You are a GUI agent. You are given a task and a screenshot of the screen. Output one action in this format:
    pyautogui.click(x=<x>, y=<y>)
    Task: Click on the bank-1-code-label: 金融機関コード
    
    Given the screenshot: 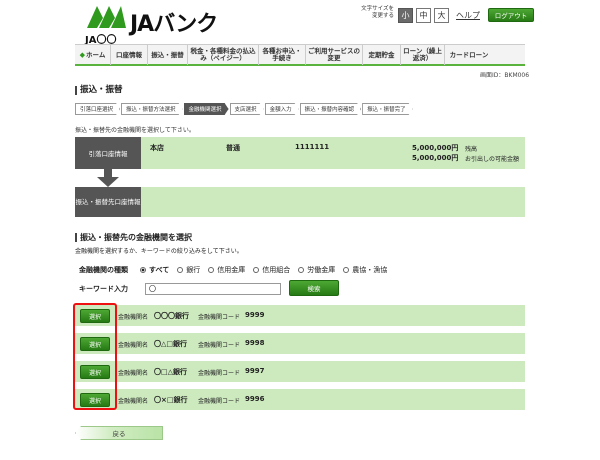 What is the action you would take?
    pyautogui.click(x=219, y=317)
    